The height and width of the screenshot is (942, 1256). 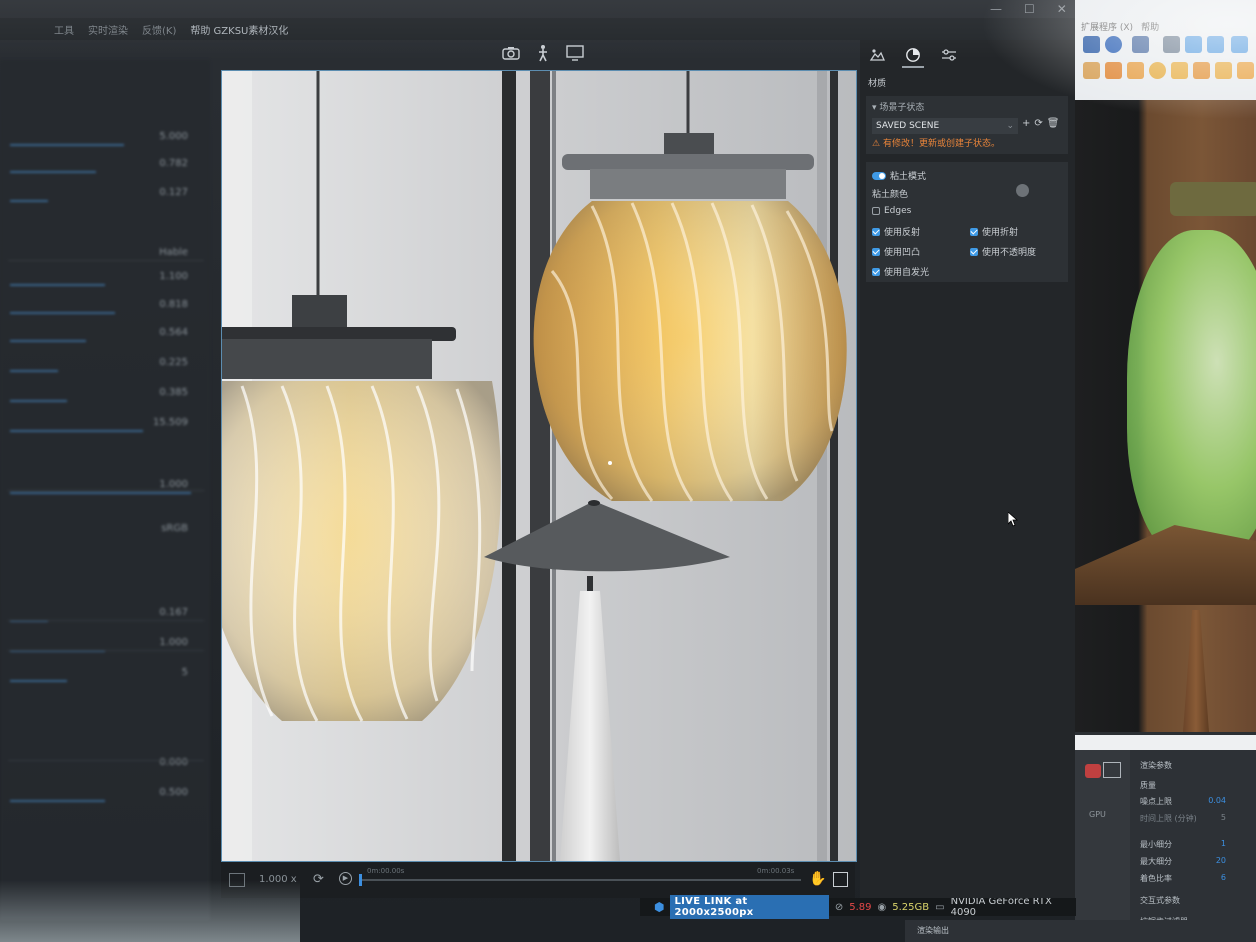 What do you see at coordinates (1140, 44) in the screenshot?
I see `user-icon` at bounding box center [1140, 44].